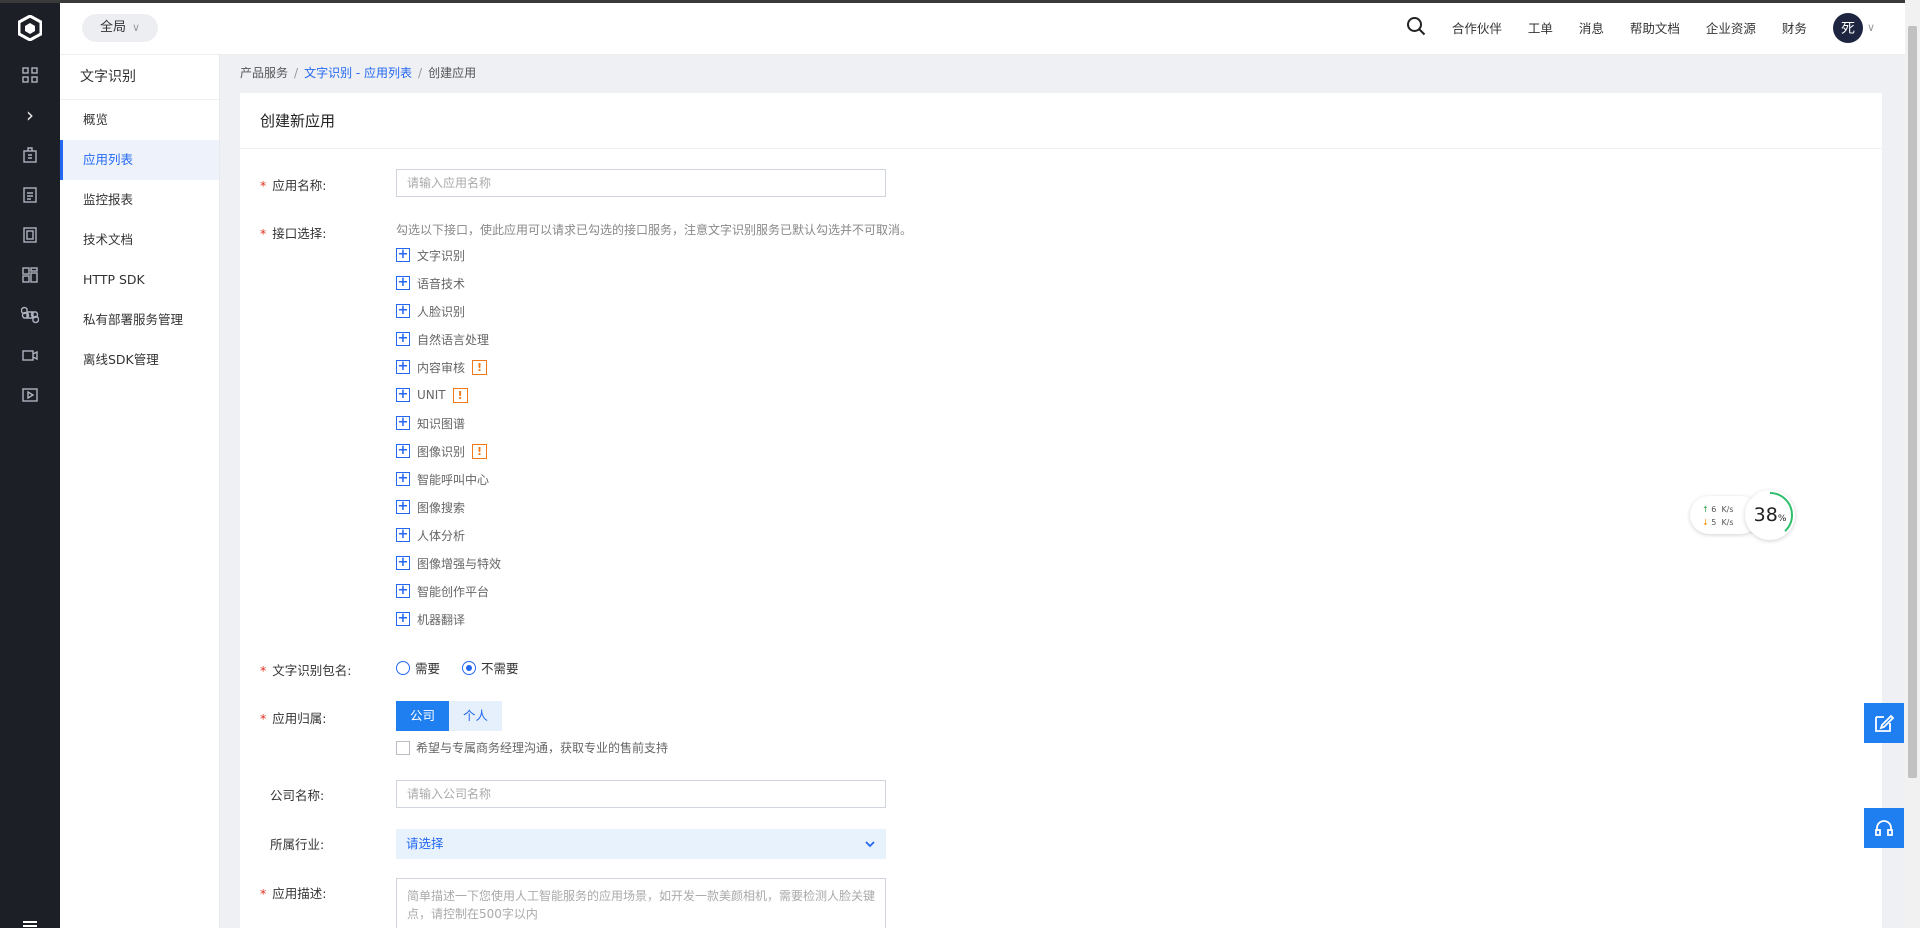 This screenshot has width=1920, height=928. What do you see at coordinates (139, 240) in the screenshot?
I see `sidebar-item-tech-docs: 技术文档` at bounding box center [139, 240].